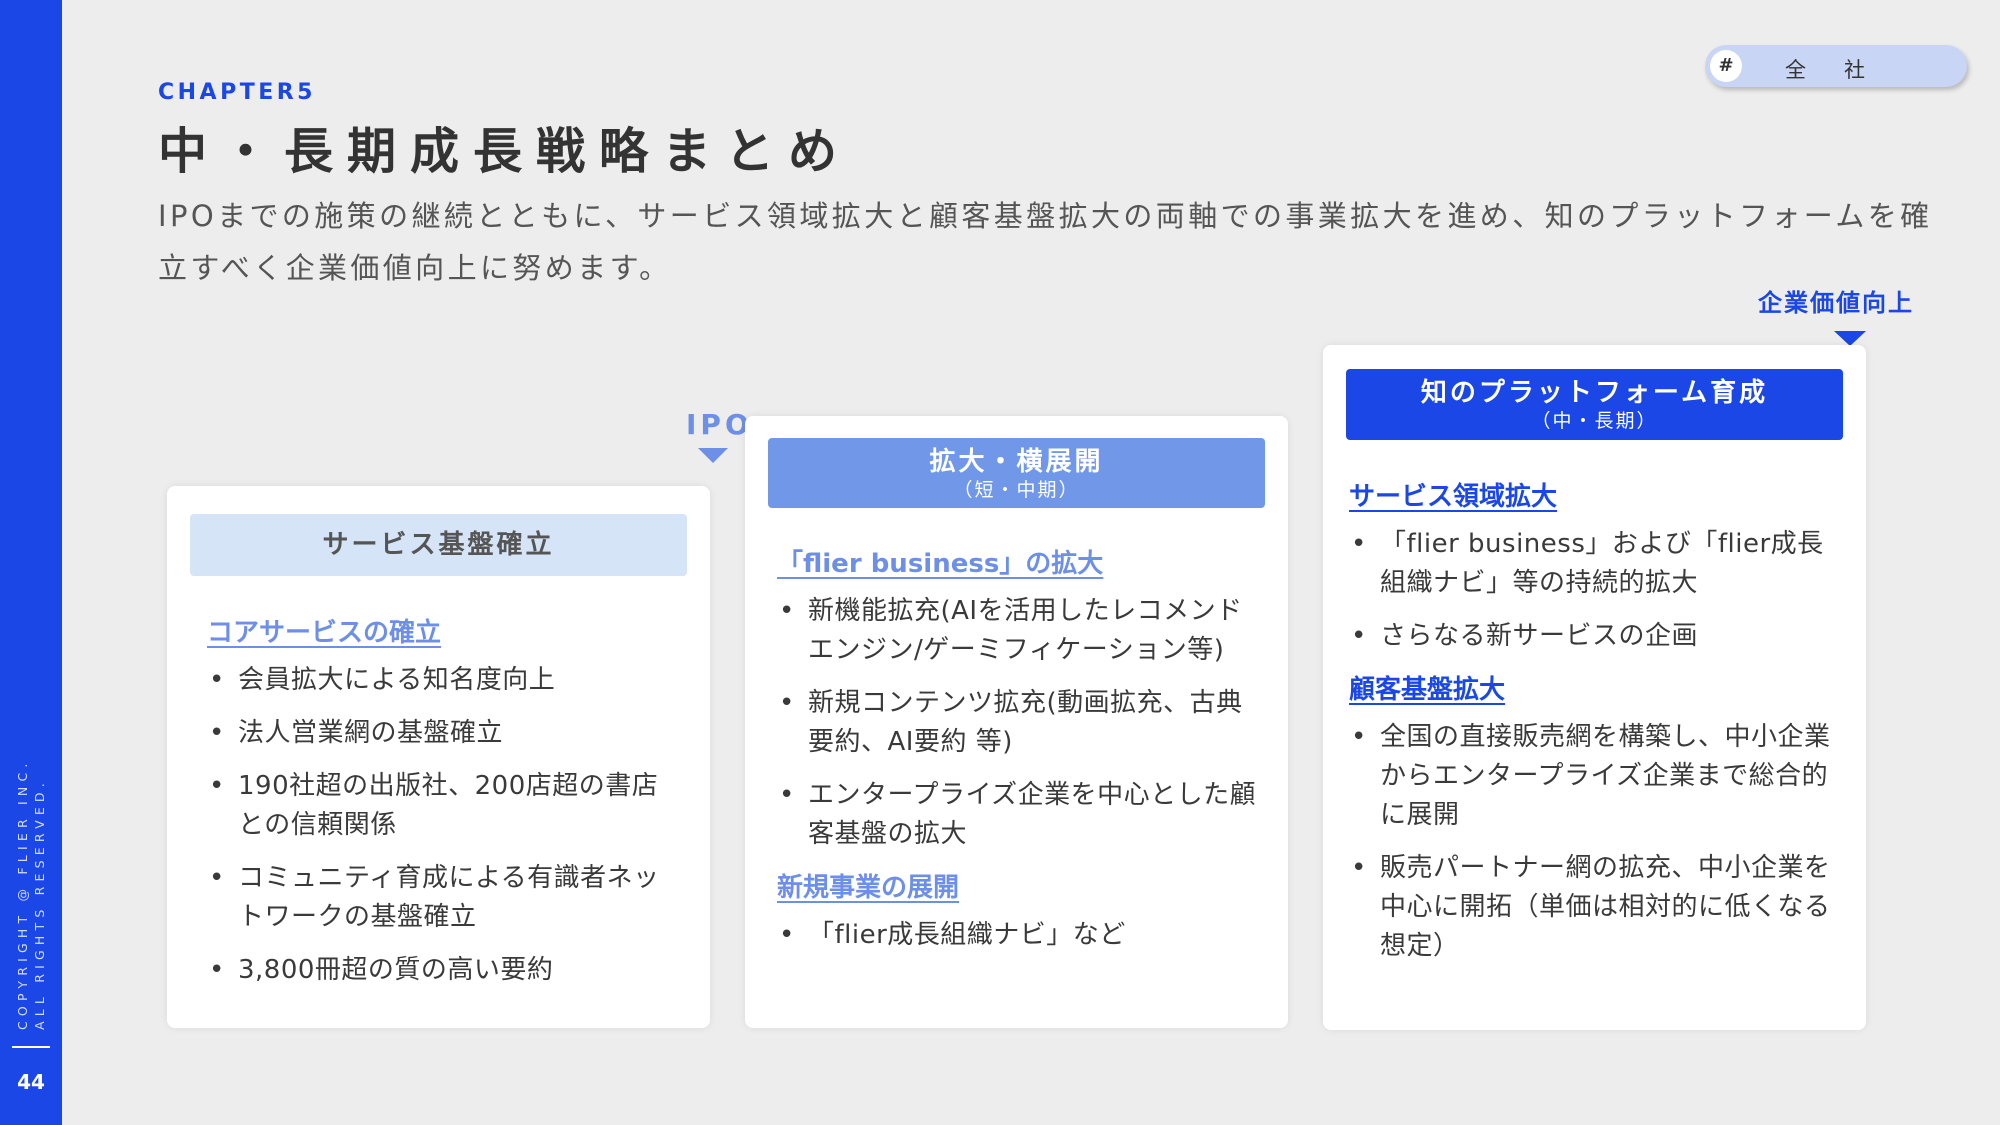 This screenshot has height=1125, width=2000. What do you see at coordinates (1726, 66) in the screenshot?
I see `hash-icon: #` at bounding box center [1726, 66].